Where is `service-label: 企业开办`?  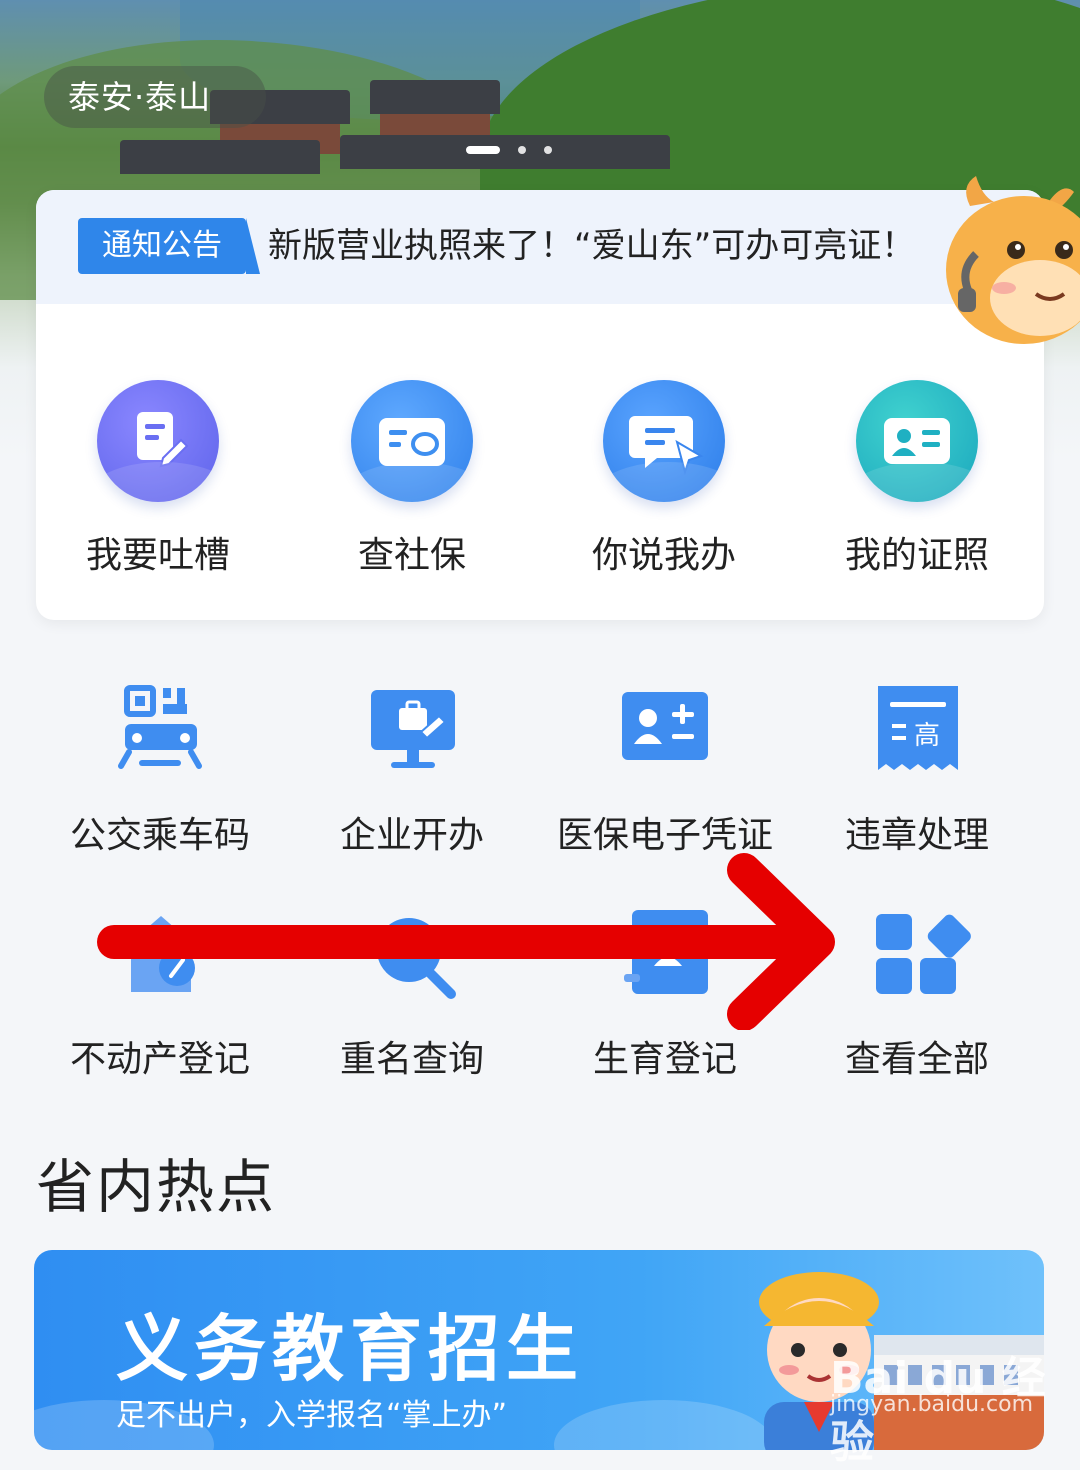 service-label: 企业开办 is located at coordinates (411, 835).